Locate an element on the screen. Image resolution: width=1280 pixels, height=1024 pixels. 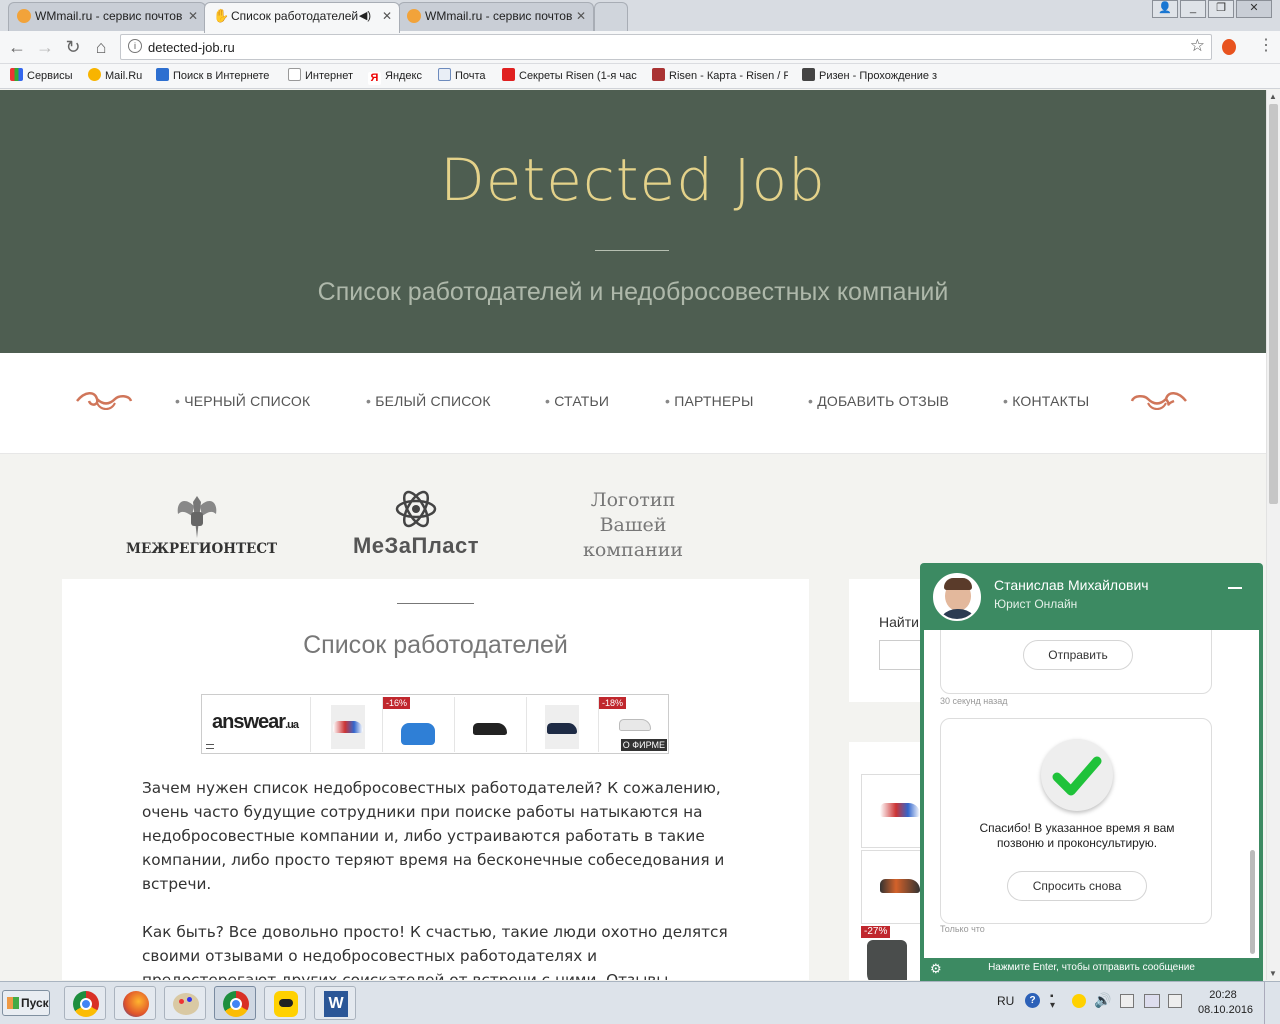
page-scrollbar: ▲ ▼ is located at coordinates (1273, 535).